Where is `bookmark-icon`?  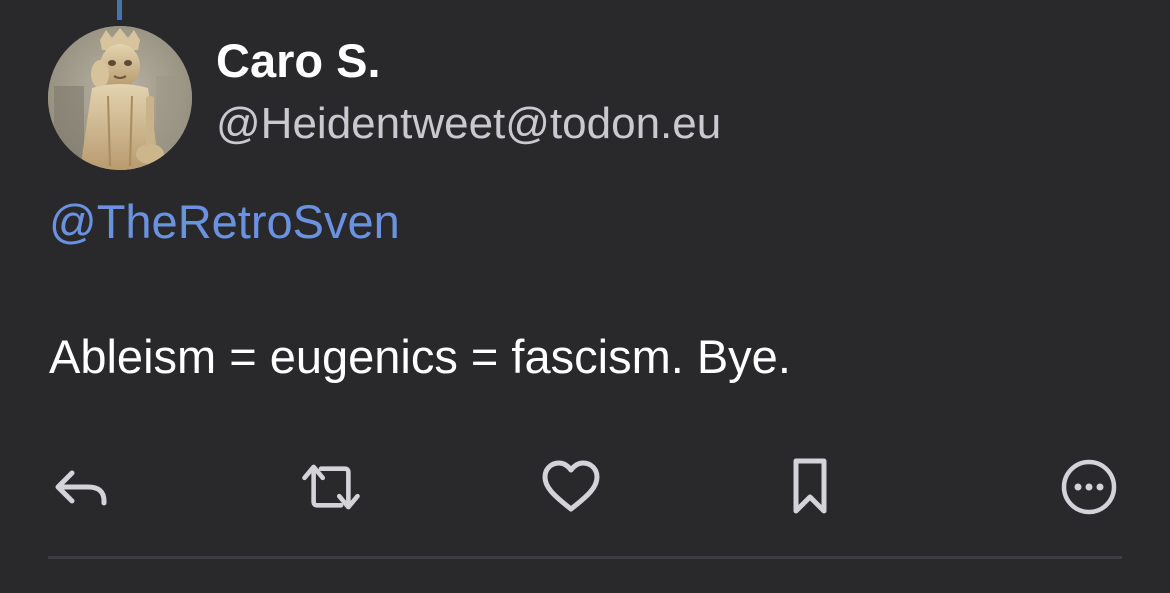 bookmark-icon is located at coordinates (810, 486).